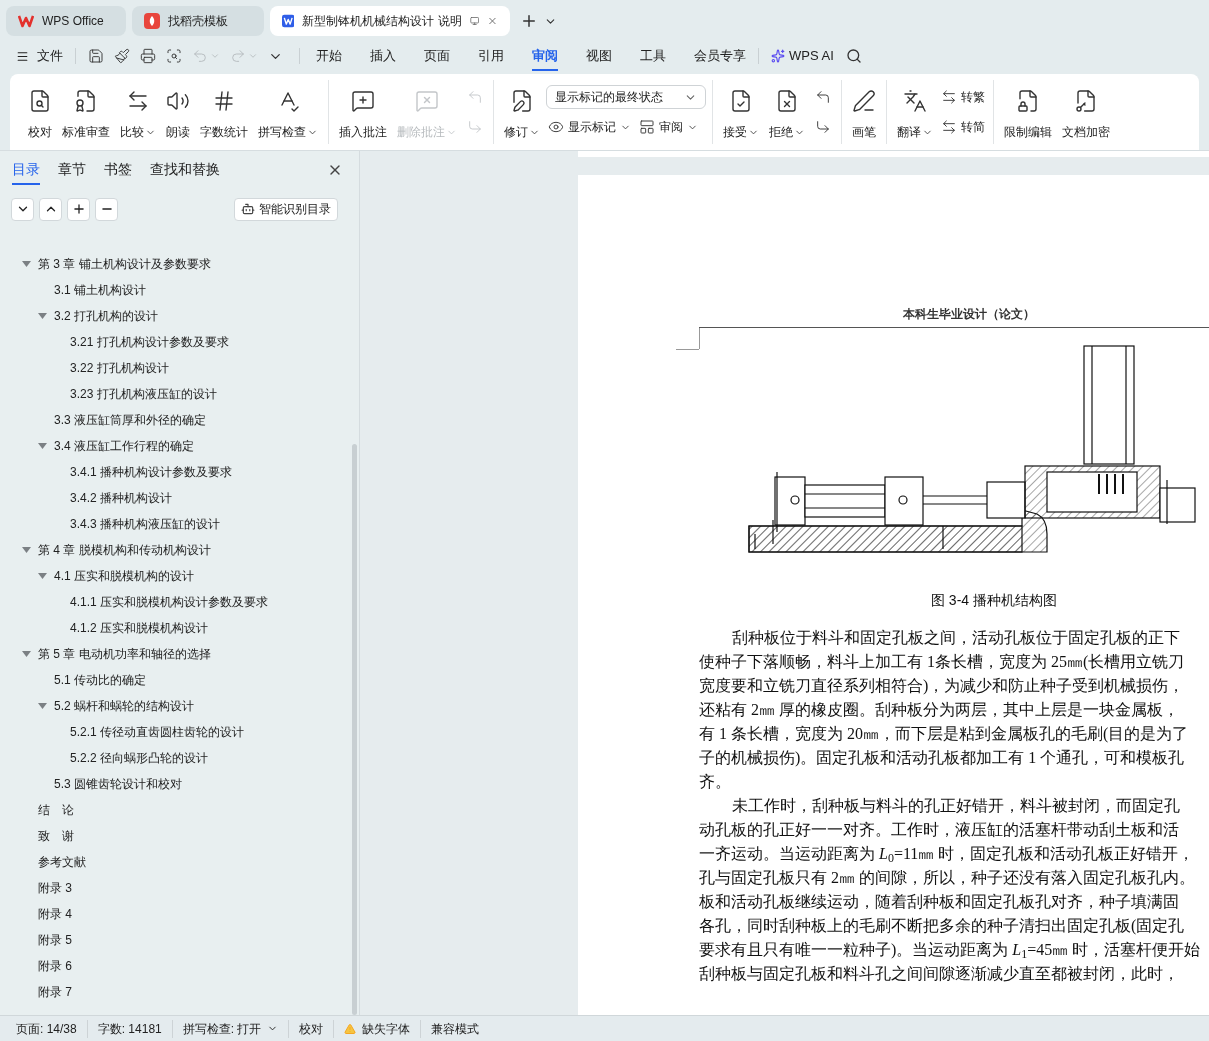  Describe the element at coordinates (545, 56) in the screenshot. I see `ribbon-tab: 审阅` at that location.